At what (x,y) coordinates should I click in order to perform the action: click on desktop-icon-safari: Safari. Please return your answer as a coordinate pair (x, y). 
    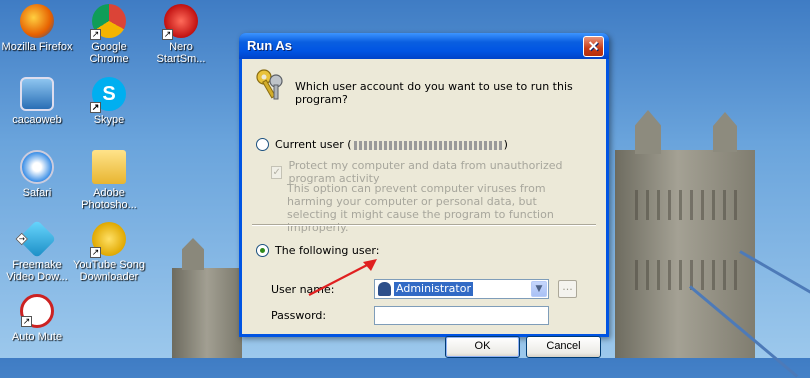
    Looking at the image, I should click on (38, 174).